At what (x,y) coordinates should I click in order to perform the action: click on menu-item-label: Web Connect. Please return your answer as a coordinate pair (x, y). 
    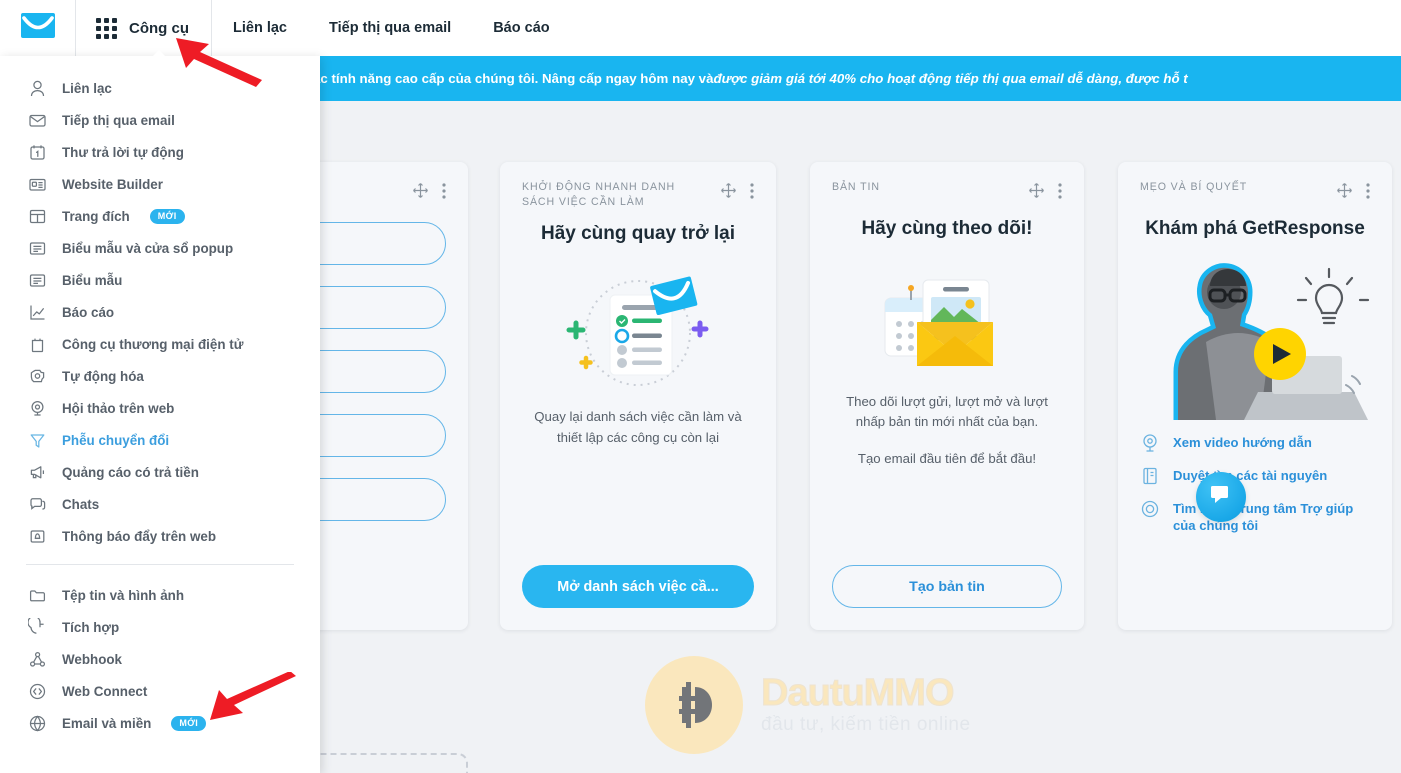
    Looking at the image, I should click on (105, 691).